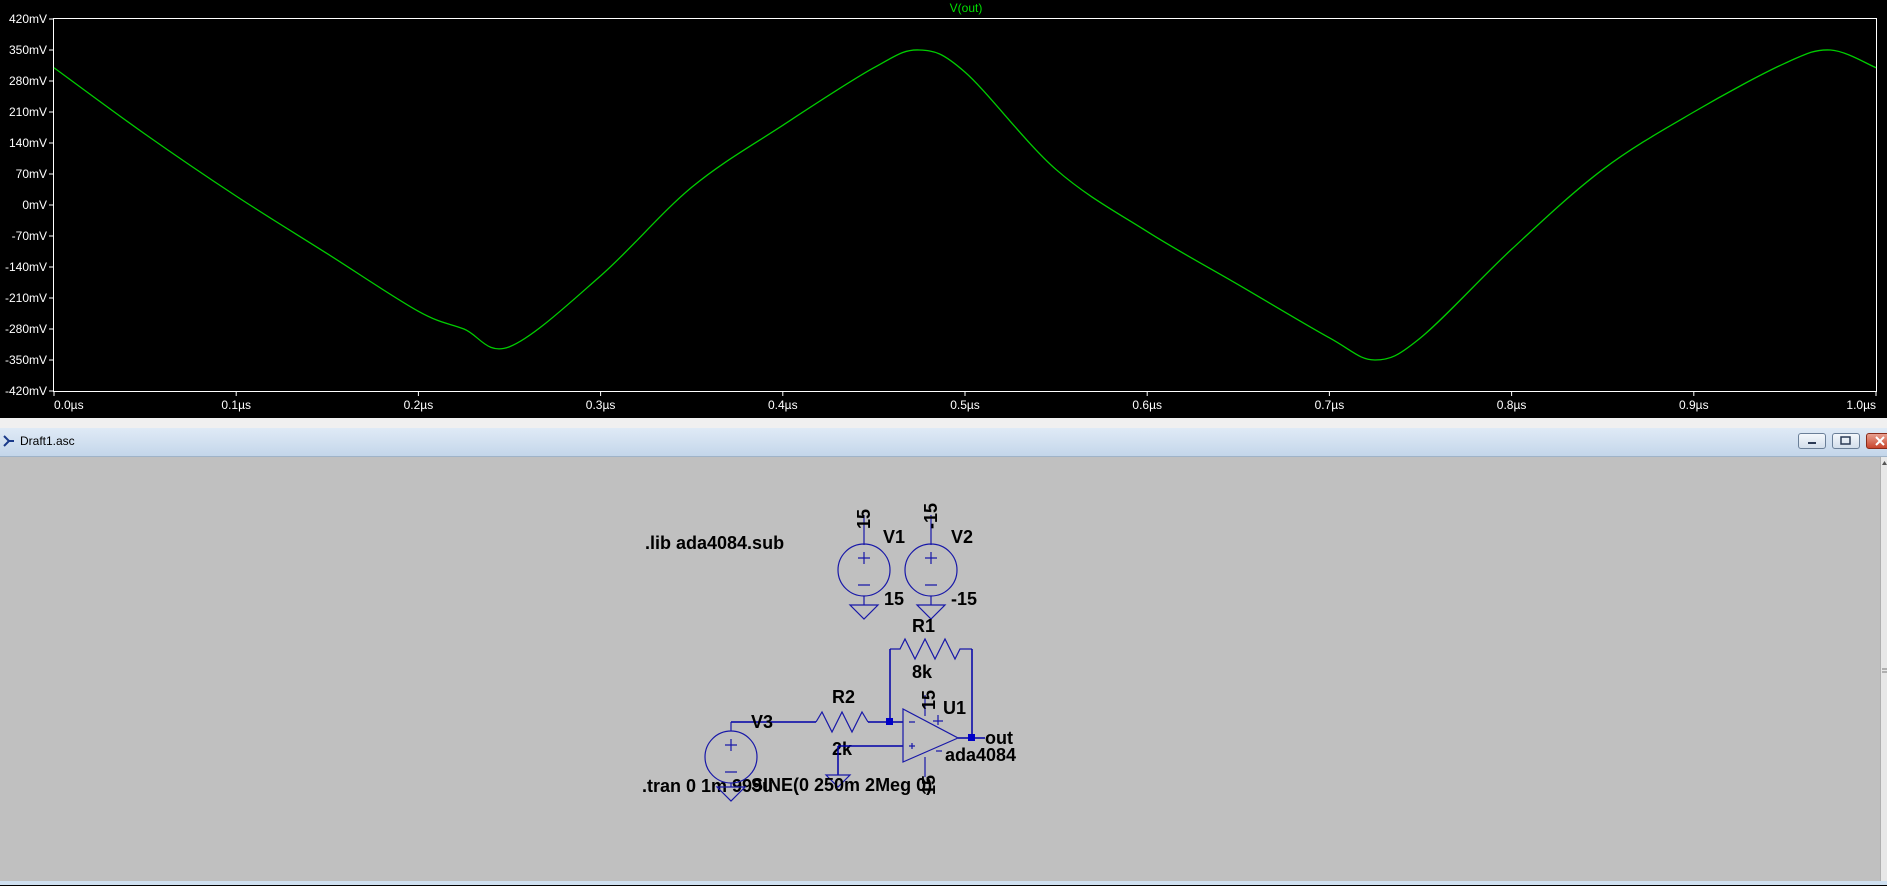 This screenshot has width=1887, height=886. I want to click on u1-name: U1, so click(954, 708).